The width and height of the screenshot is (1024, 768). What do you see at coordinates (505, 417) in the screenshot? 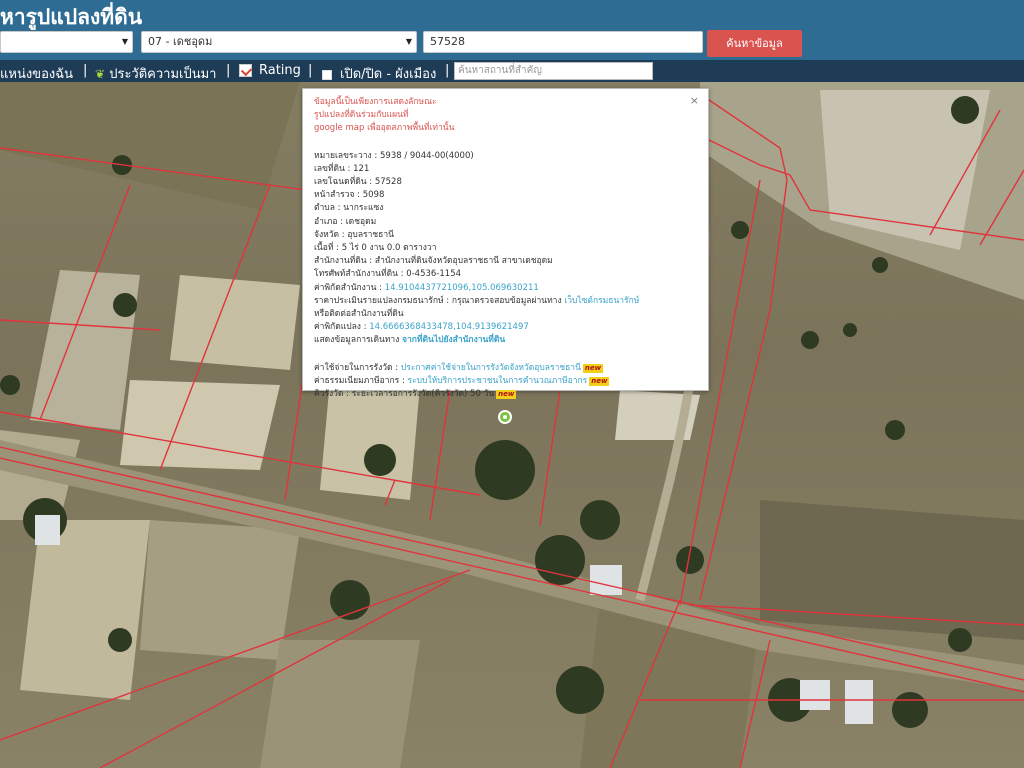
I see `map-marker-icon` at bounding box center [505, 417].